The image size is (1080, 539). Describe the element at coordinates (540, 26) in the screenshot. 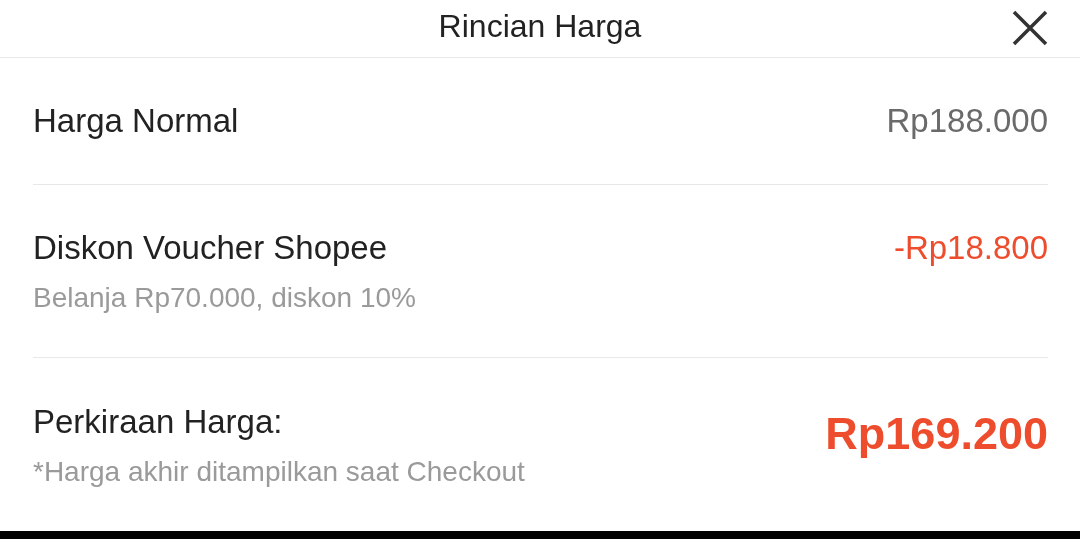

I see `sheet-title: Rincian Harga` at that location.